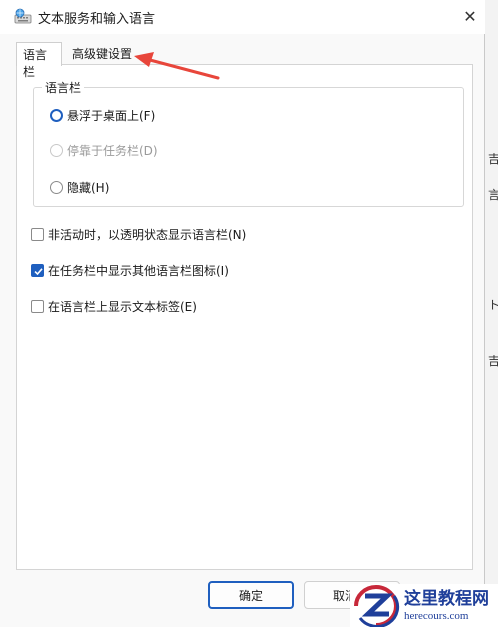 The image size is (498, 627). I want to click on background-text-fragment: ト, so click(493, 305).